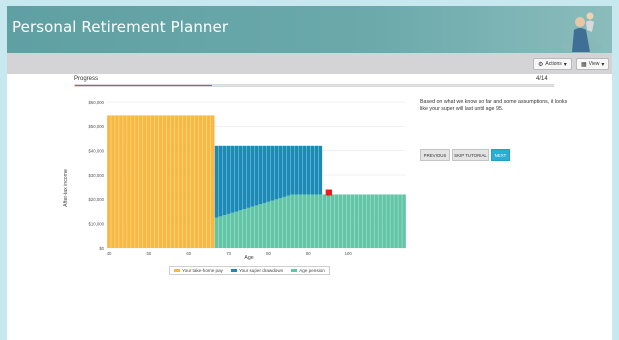  Describe the element at coordinates (256, 270) in the screenshot. I see `legend-item-super: Your super drawdown` at that location.